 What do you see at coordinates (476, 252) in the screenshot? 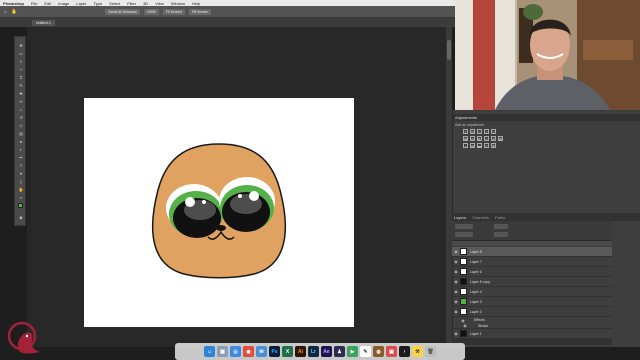
I see `layer-name: Layer 8` at bounding box center [476, 252].